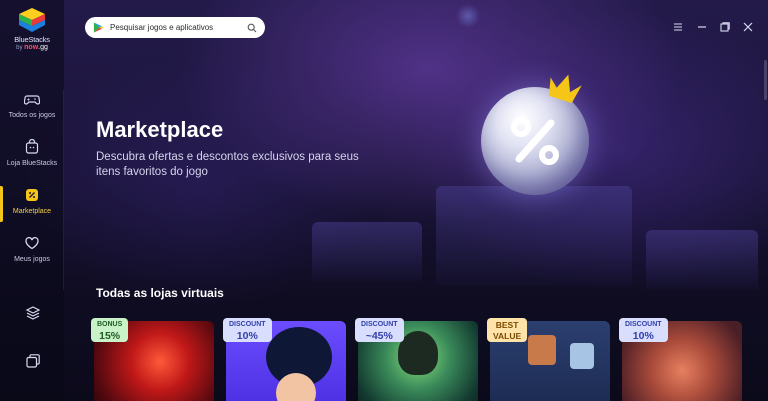 This screenshot has width=768, height=401. Describe the element at coordinates (32, 211) in the screenshot. I see `sidebar-item-label: Marketplace` at that location.